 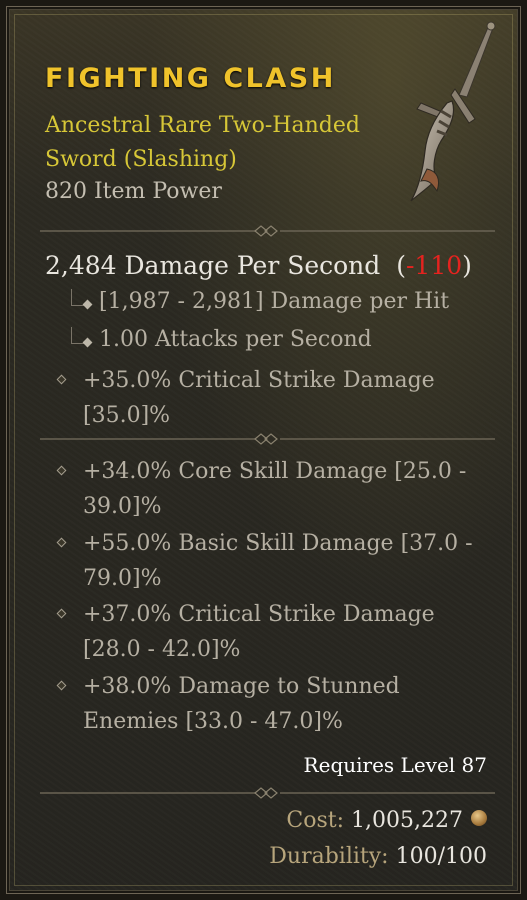 I want to click on affix-text: +55.0% Basic Skill Damage [37.0 - 79.0]%, so click(x=278, y=561).